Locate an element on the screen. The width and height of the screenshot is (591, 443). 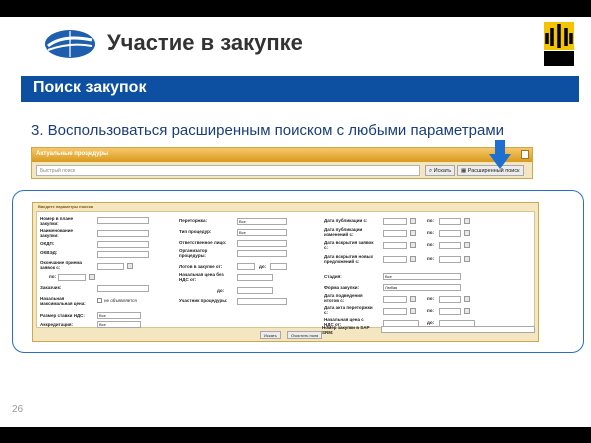
okved-input is located at coordinates (123, 254).